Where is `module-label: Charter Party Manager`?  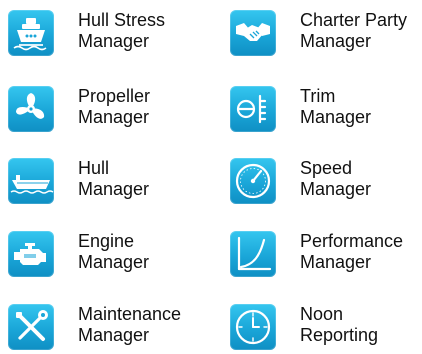 module-label: Charter Party Manager is located at coordinates (353, 31).